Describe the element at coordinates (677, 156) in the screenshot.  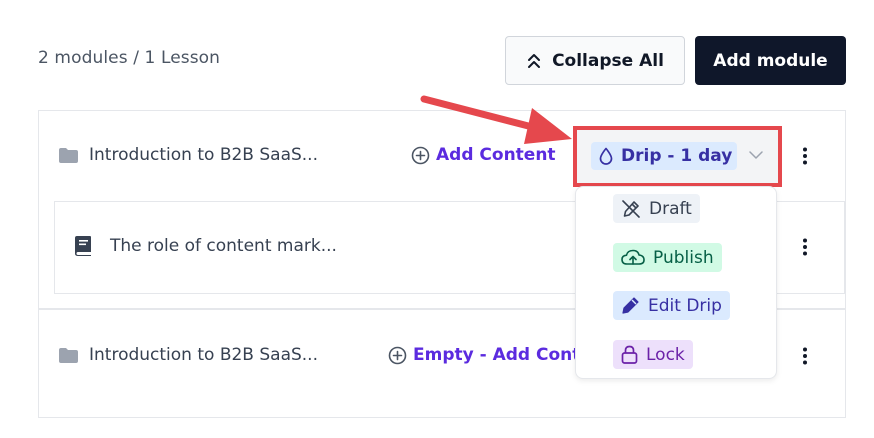
I see `drip-label: Drip - 1 day` at that location.